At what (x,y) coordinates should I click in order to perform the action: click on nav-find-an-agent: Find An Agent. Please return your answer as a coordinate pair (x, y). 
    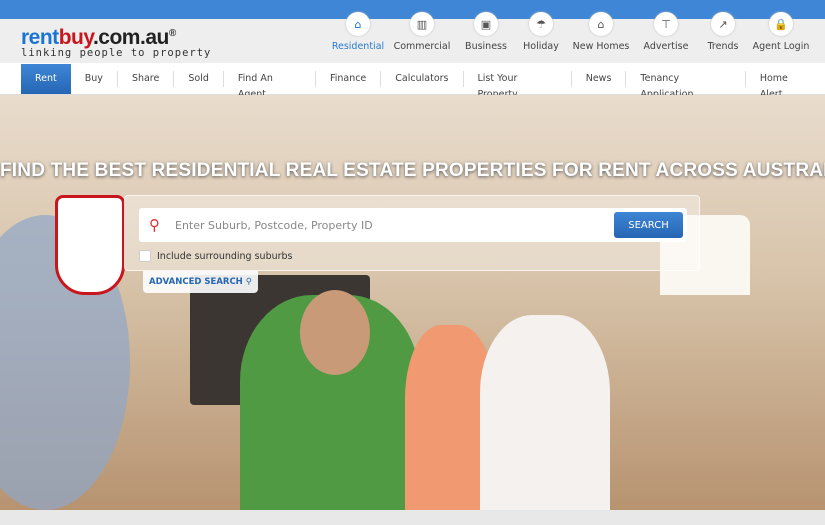
    Looking at the image, I should click on (268, 85).